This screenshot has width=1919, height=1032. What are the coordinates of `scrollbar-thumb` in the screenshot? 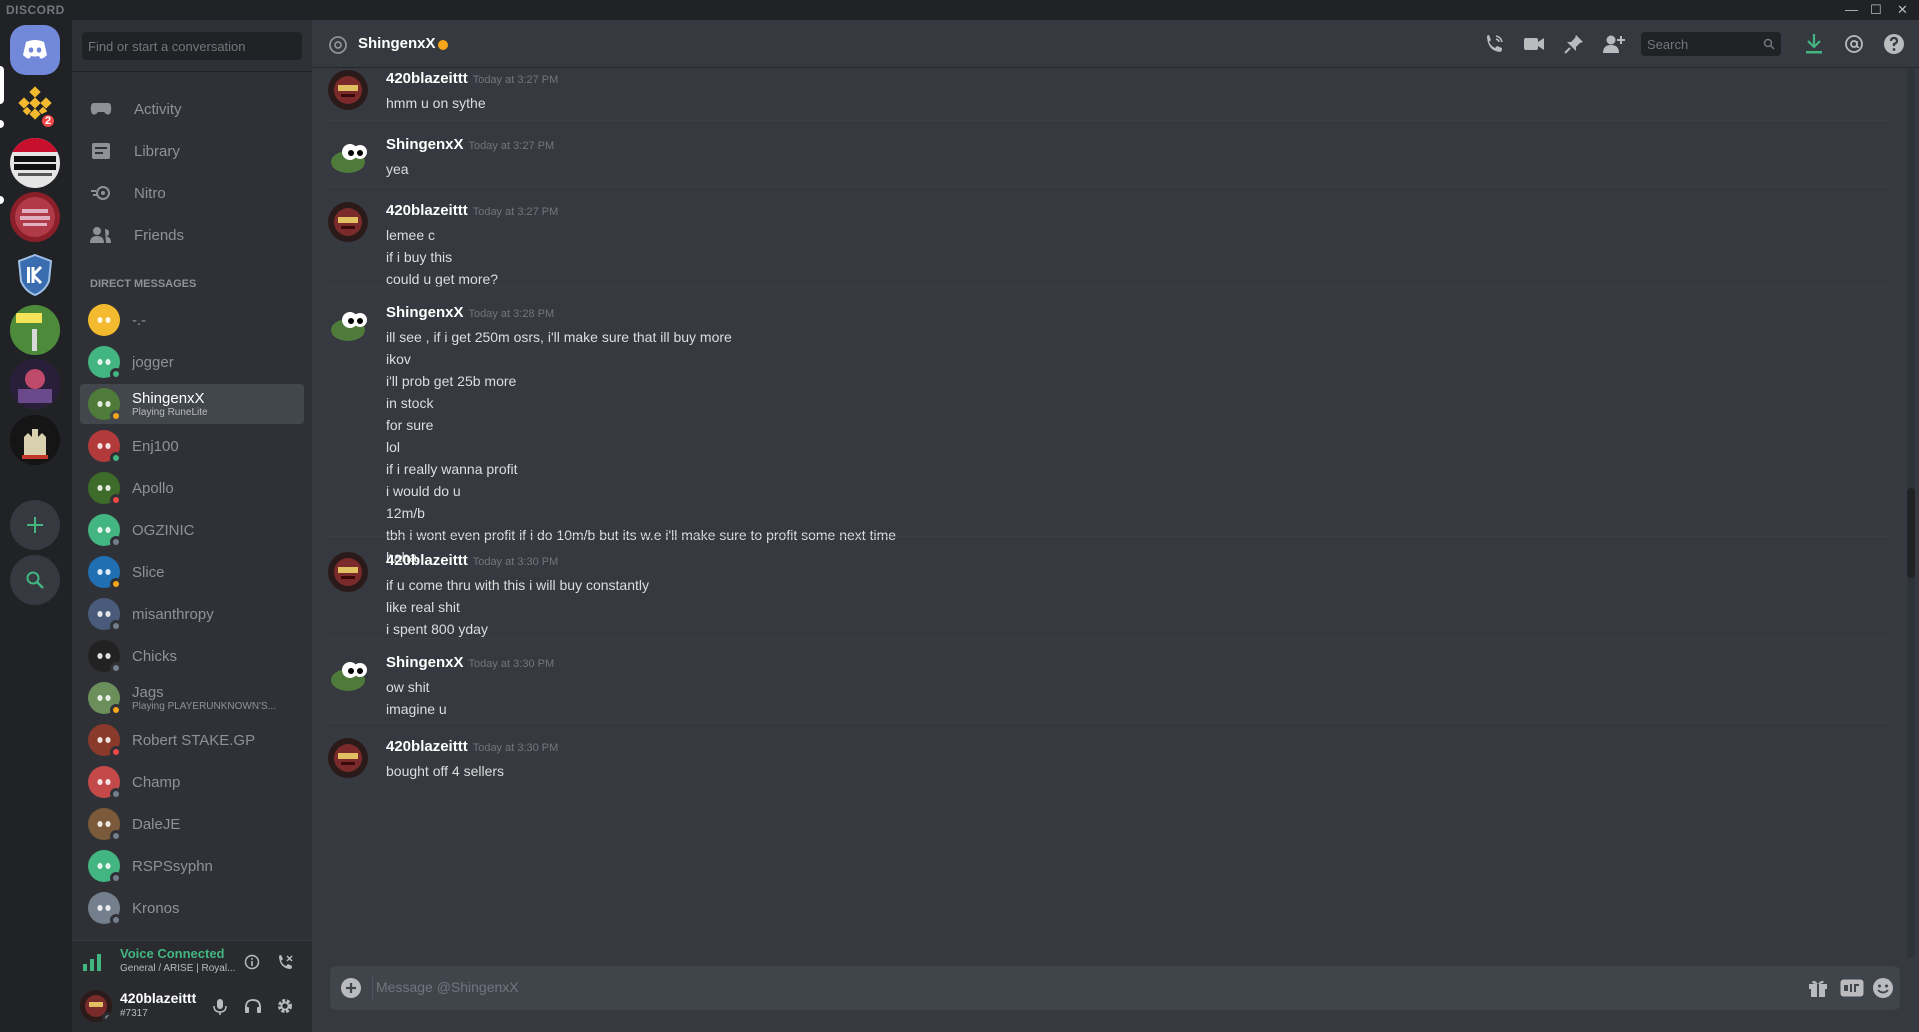 It's located at (1911, 533).